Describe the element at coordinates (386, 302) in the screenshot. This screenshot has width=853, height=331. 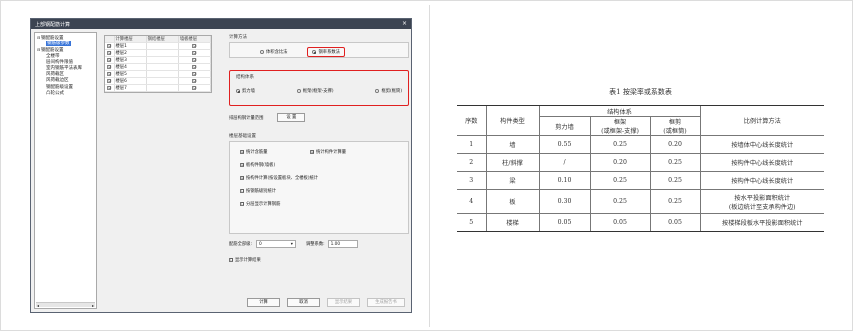
I see `generate-report-button: 生成报告书` at that location.